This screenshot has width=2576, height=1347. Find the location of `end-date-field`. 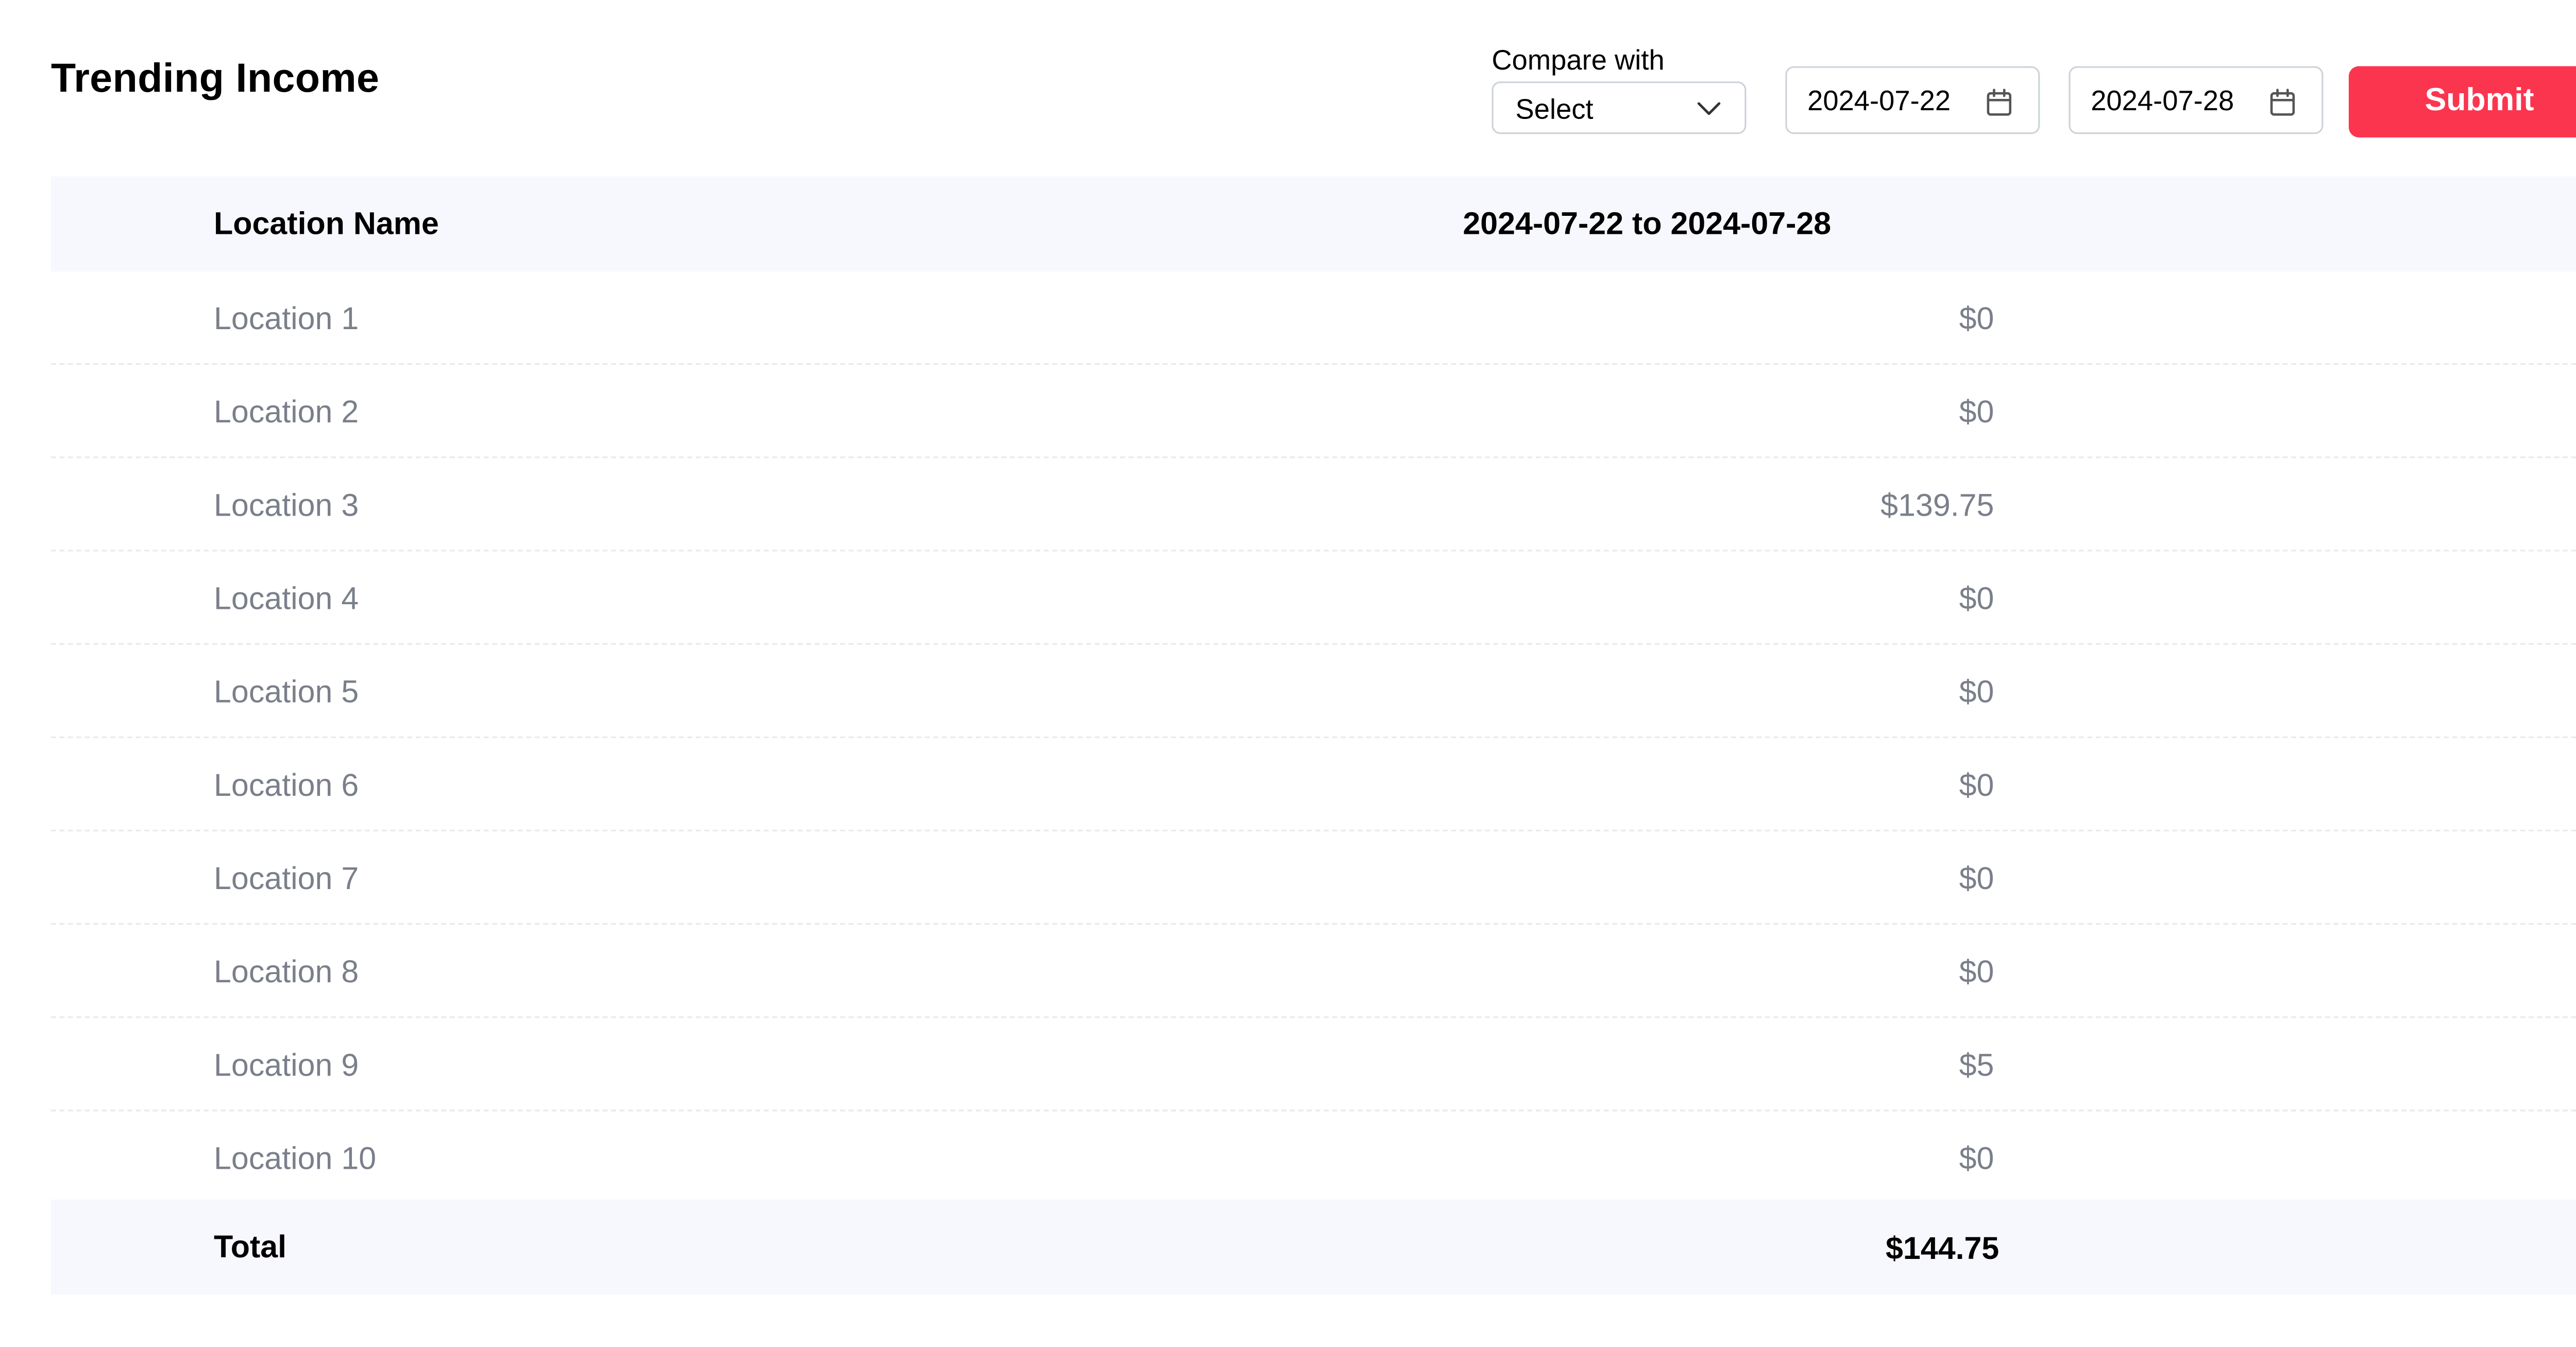

end-date-field is located at coordinates (2196, 100).